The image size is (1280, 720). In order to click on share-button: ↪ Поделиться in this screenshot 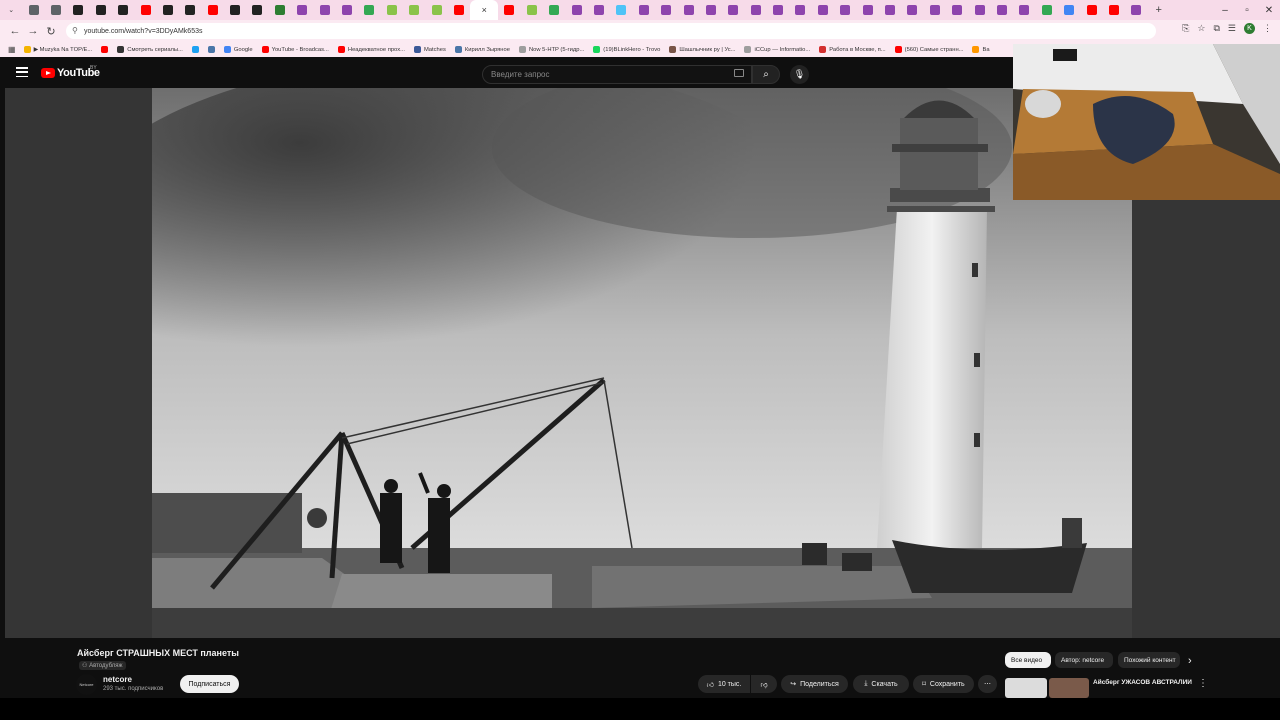, I will do `click(814, 684)`.